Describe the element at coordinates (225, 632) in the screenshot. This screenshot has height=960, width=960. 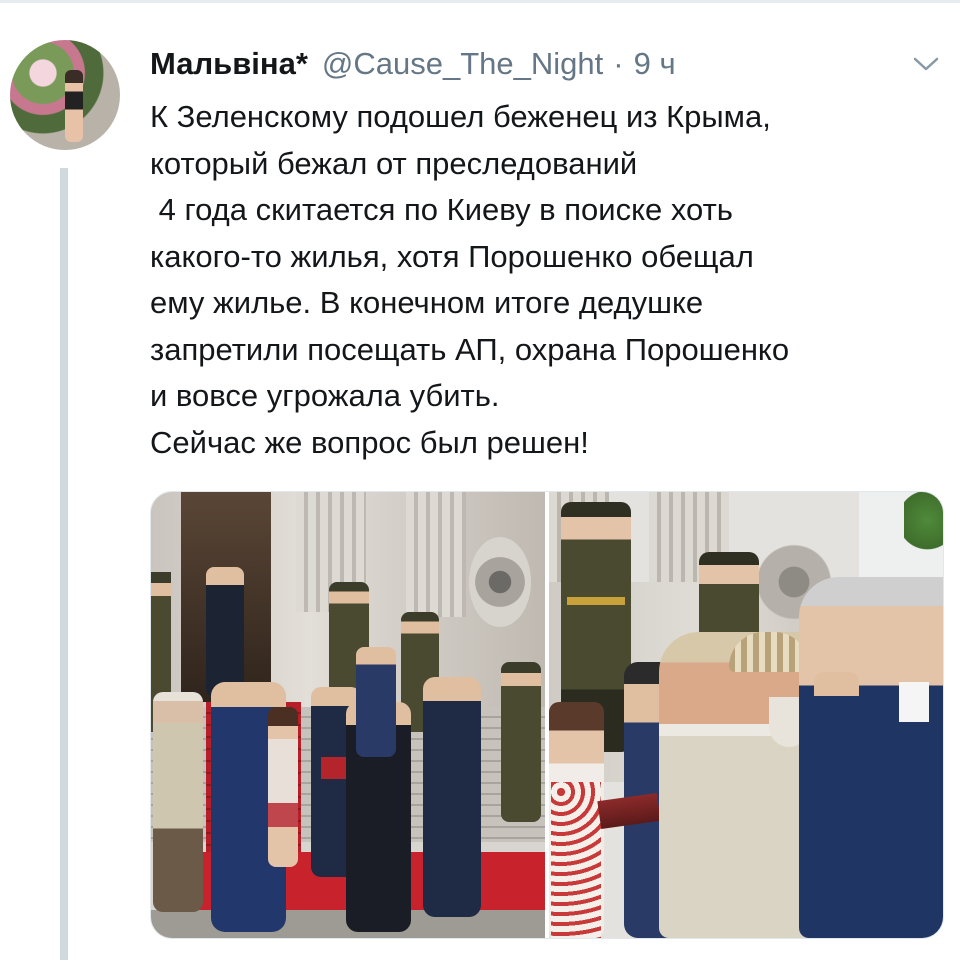
I see `person-doorway` at that location.